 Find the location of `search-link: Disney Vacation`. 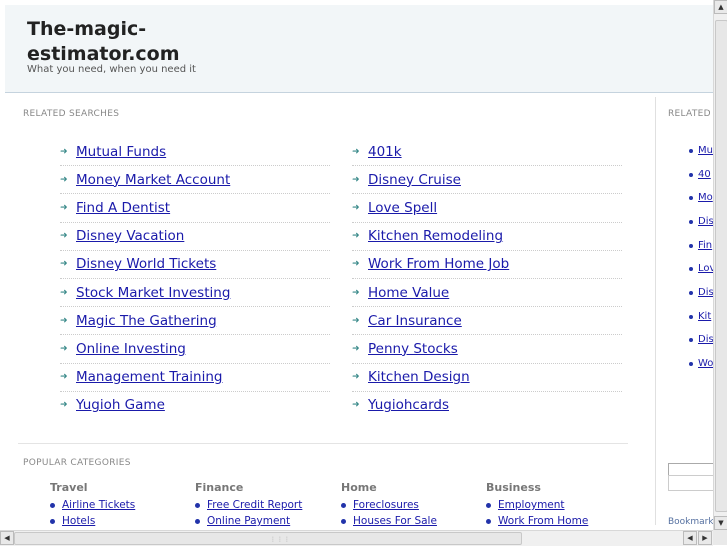

search-link: Disney Vacation is located at coordinates (130, 236).